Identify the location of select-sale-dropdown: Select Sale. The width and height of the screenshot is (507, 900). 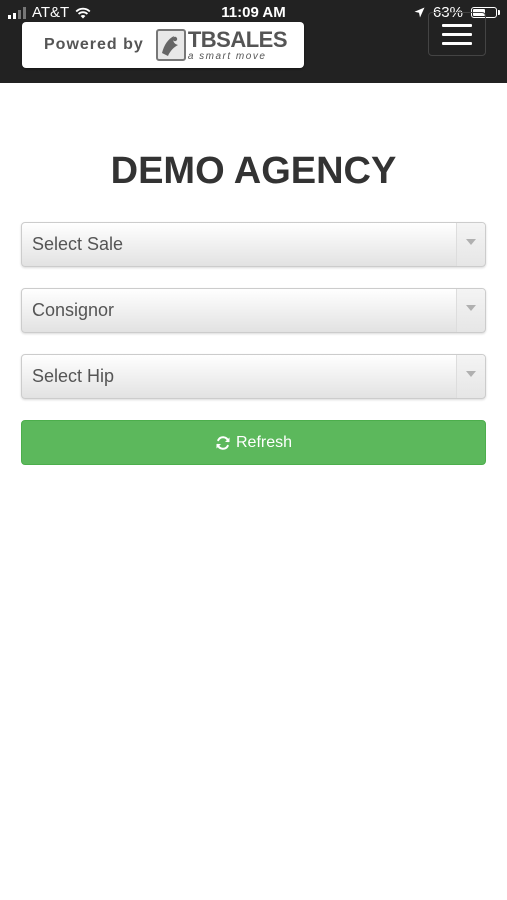
(253, 244).